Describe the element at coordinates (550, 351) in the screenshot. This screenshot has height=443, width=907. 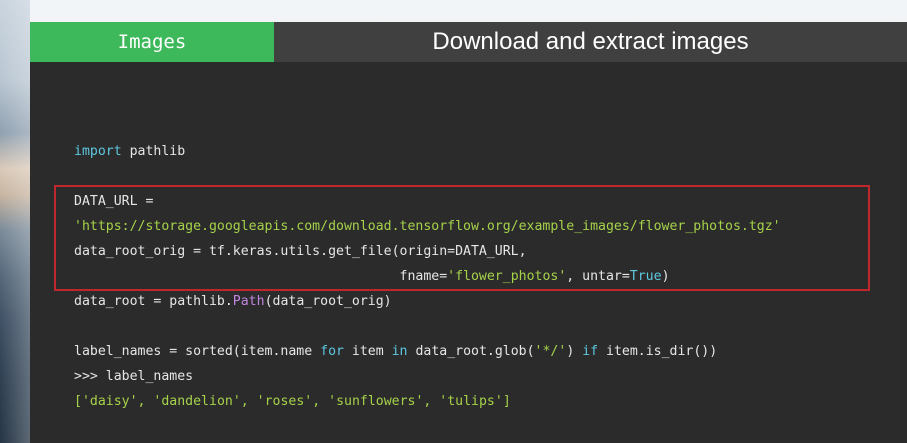
I see `string-literal: '*/'` at that location.